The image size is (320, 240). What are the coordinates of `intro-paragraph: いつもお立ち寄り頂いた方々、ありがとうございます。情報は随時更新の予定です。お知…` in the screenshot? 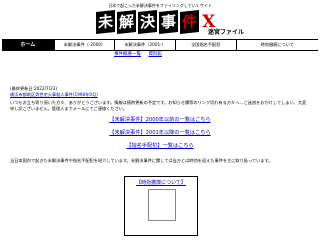 It's located at (158, 105).